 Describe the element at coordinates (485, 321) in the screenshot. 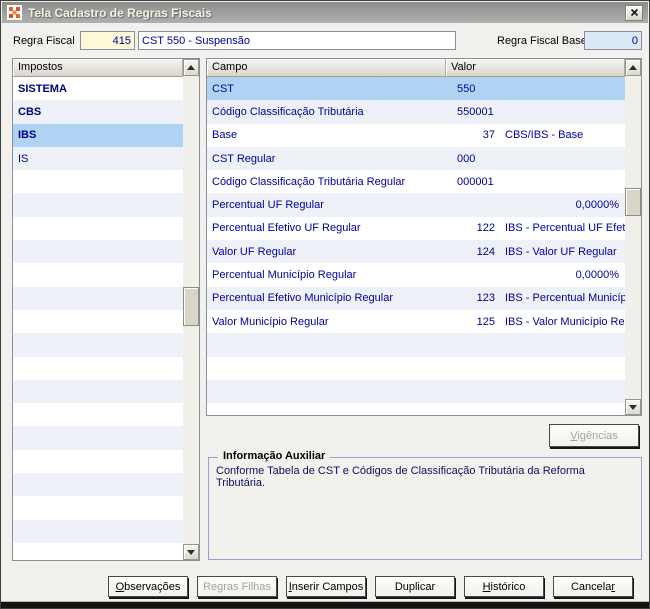

I see `valor-ref-number: 125` at that location.